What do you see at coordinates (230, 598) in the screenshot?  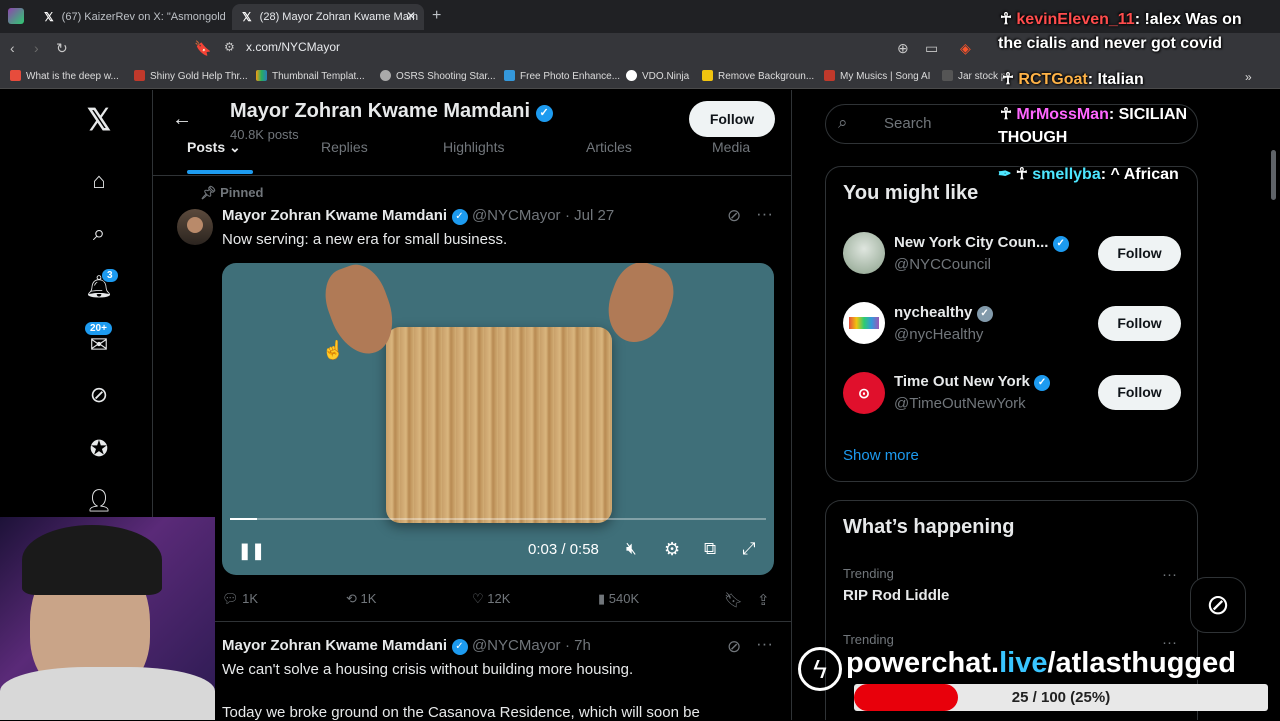 I see `reply-icon: 💬︎` at bounding box center [230, 598].